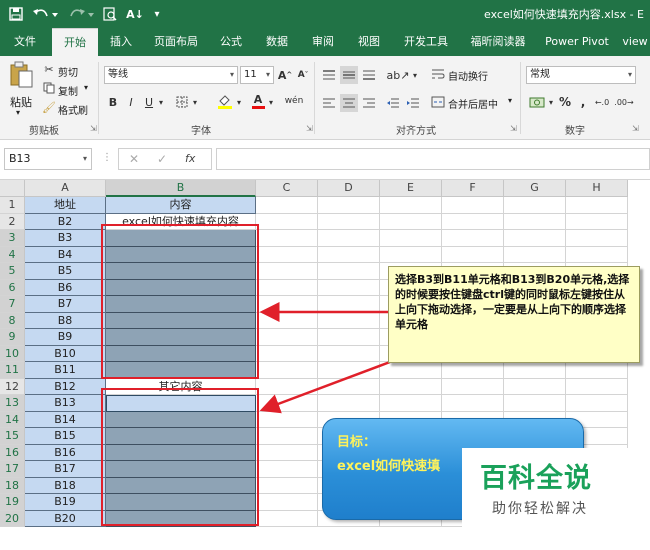 This screenshot has height=550, width=650. I want to click on watermark-title: 百科全说, so click(536, 478).